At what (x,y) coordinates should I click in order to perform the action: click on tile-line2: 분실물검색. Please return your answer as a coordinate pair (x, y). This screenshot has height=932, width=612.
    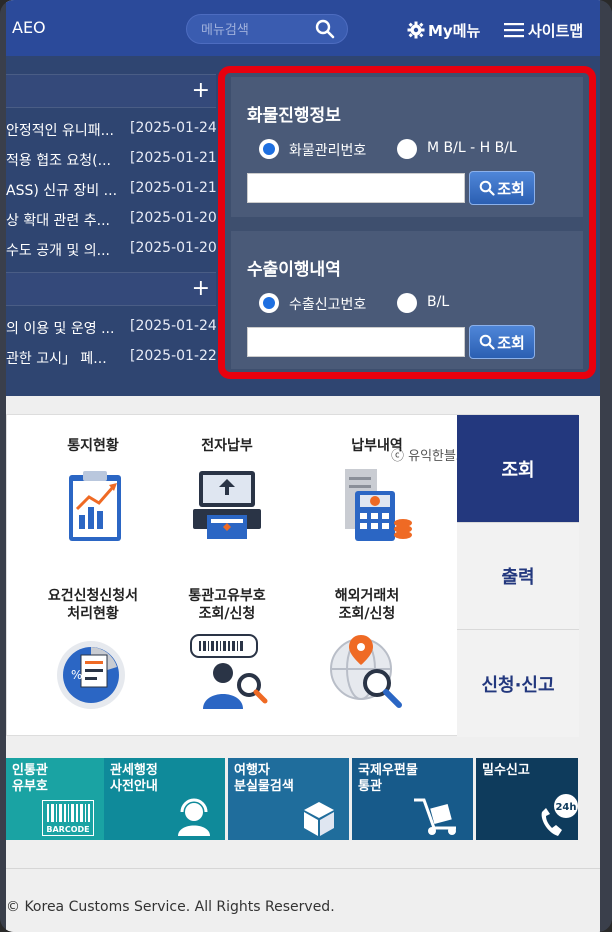
    Looking at the image, I should click on (264, 786).